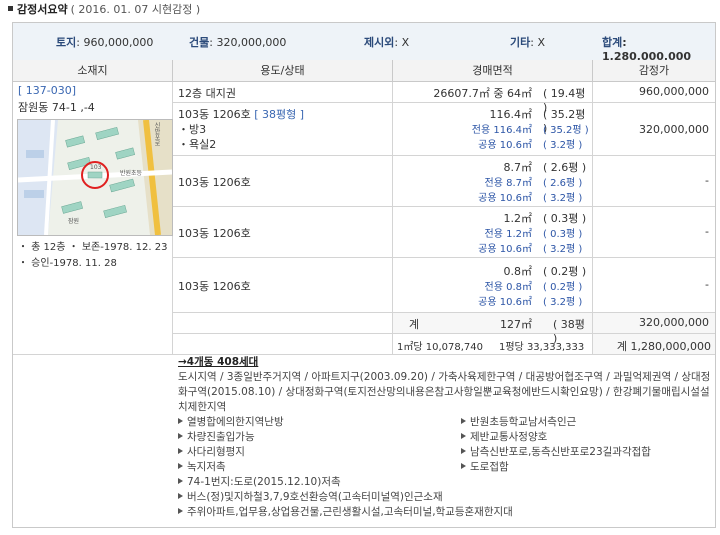  I want to click on price-per-pyeong: 1평당 33,333,333, so click(542, 347).